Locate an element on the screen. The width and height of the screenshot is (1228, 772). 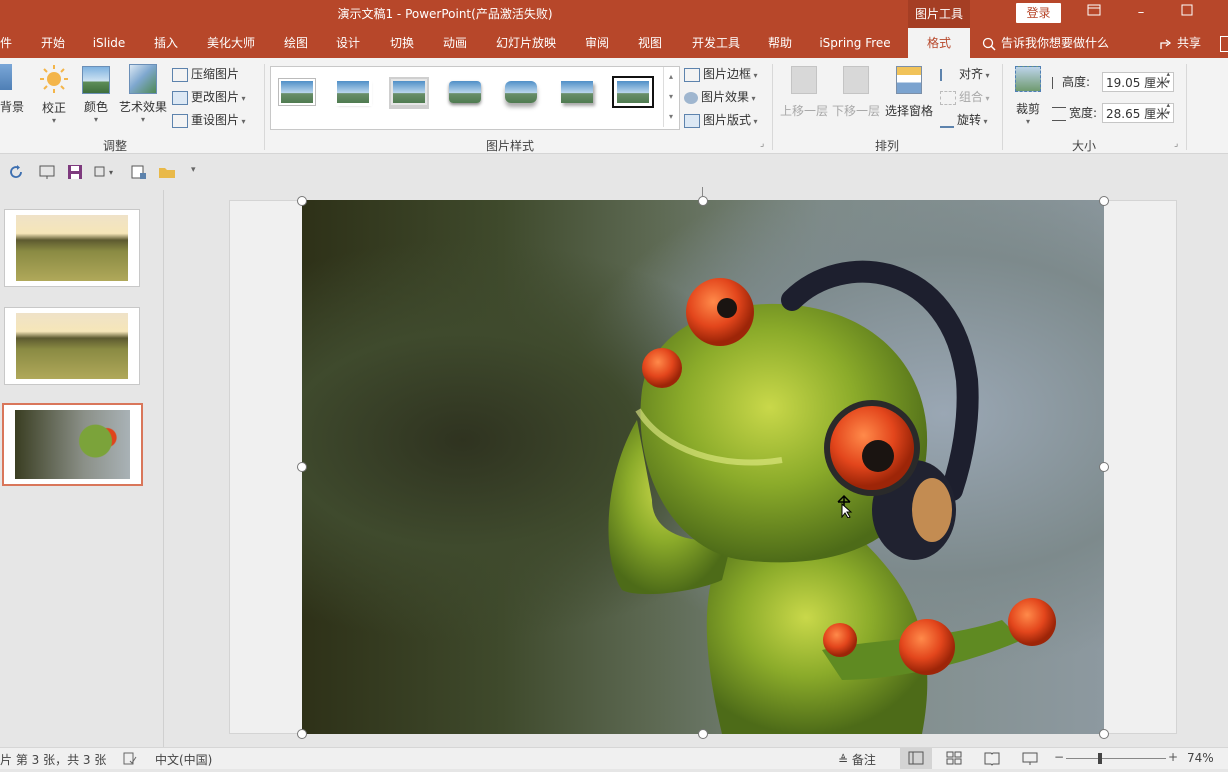
send-backward-button: 下移一层 is located at coordinates (856, 92).